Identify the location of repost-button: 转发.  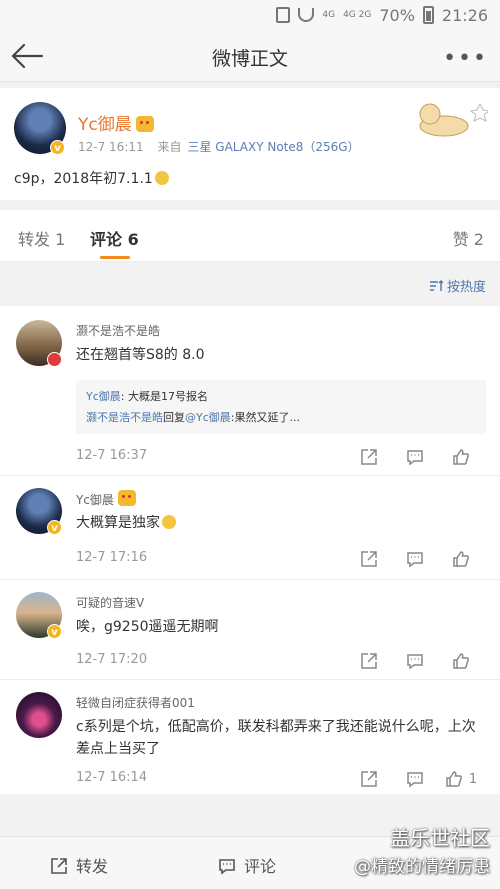
(79, 865).